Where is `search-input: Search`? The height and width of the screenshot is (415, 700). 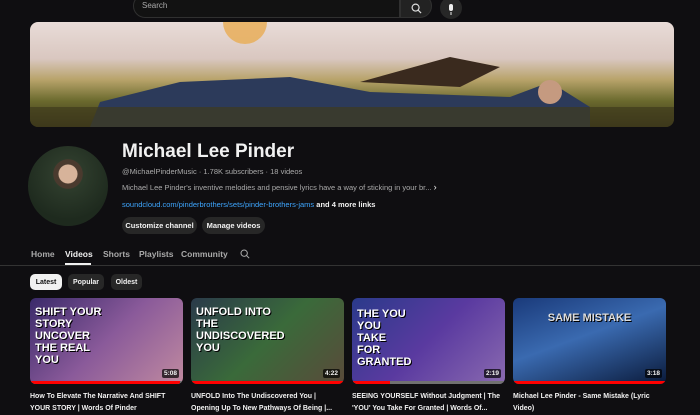
search-input: Search is located at coordinates (266, 9).